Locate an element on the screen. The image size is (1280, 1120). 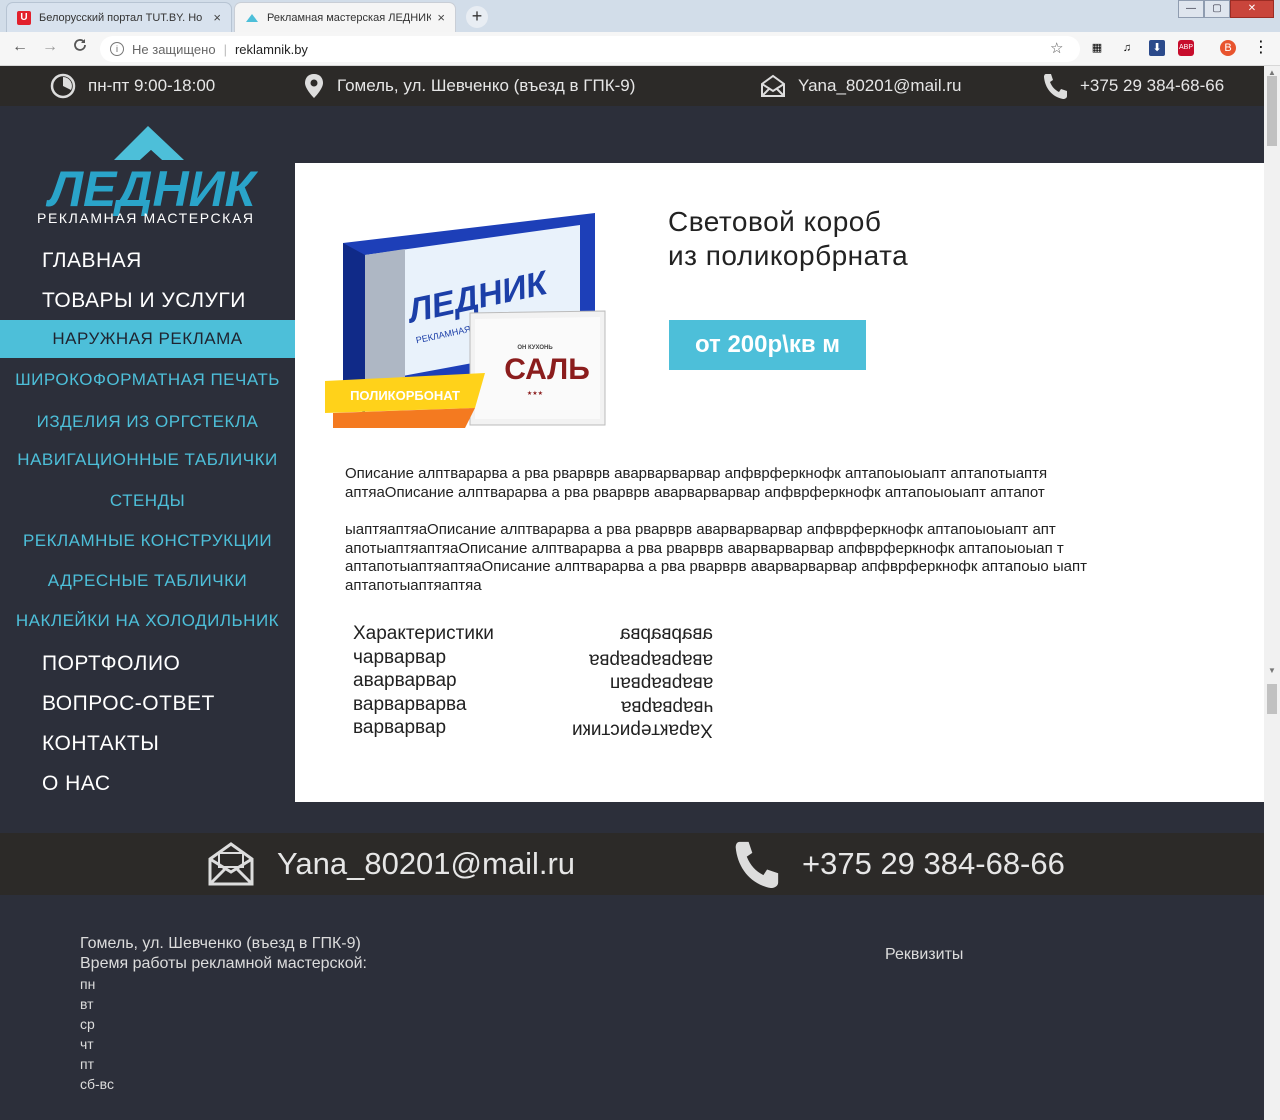
menu-item-about: О НАС is located at coordinates (76, 784).